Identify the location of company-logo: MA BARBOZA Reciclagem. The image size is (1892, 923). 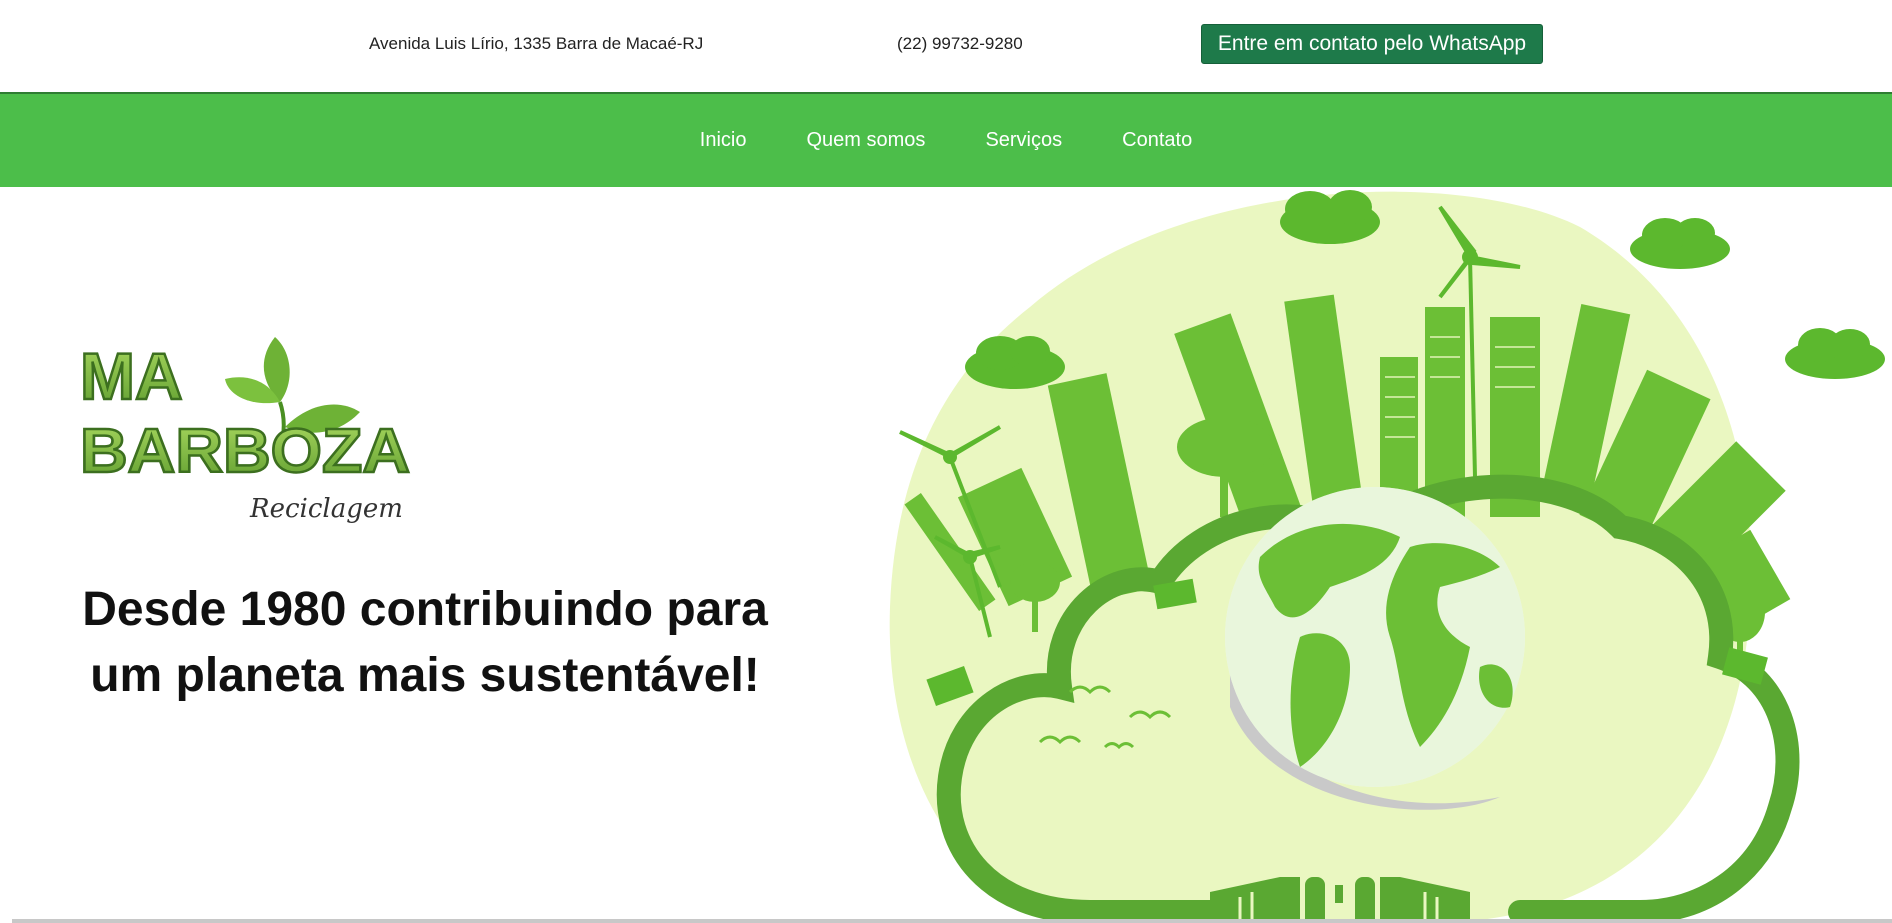
(245, 430).